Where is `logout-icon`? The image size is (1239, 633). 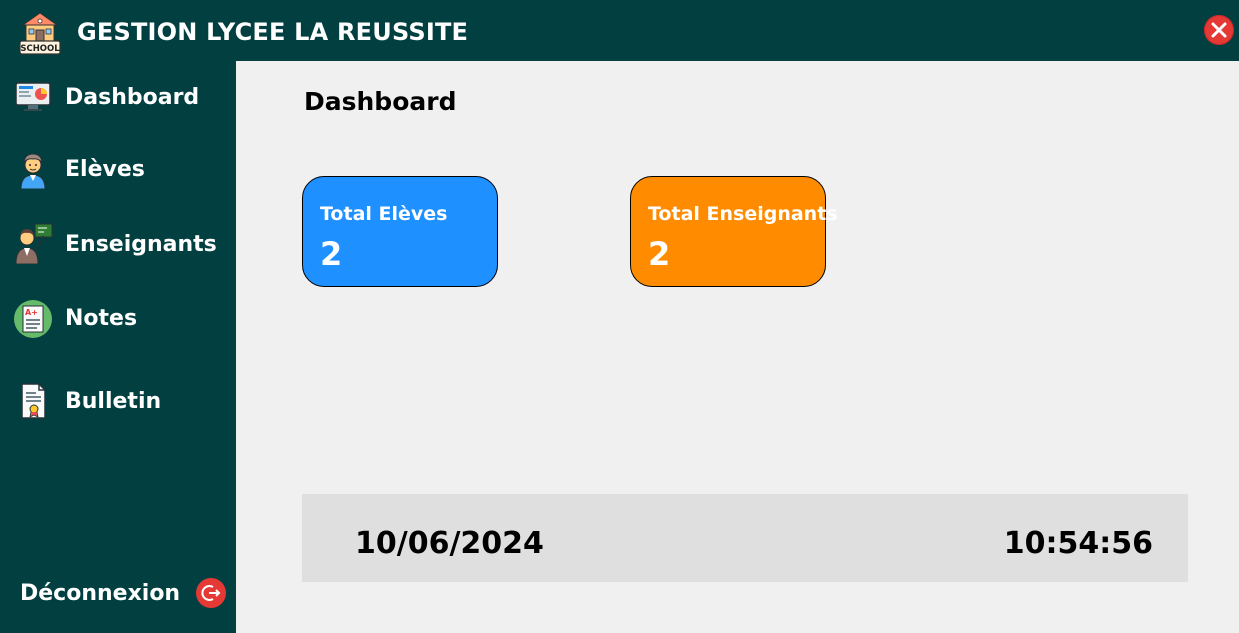
logout-icon is located at coordinates (211, 593).